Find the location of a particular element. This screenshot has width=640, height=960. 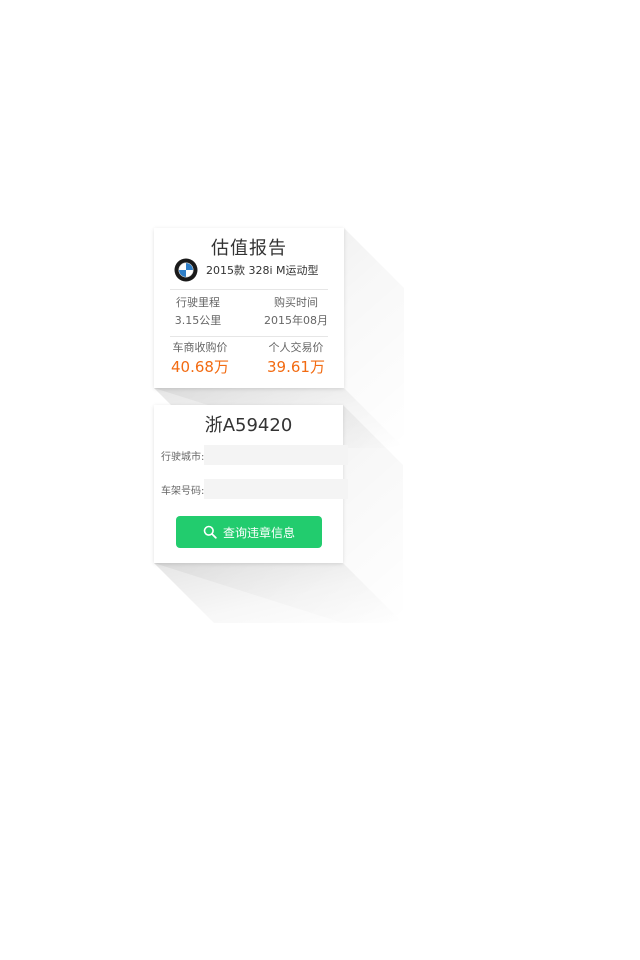

violation-query-card: 浙A59420 行驶城市: 车架号码: 查询违章信息 is located at coordinates (251, 484).